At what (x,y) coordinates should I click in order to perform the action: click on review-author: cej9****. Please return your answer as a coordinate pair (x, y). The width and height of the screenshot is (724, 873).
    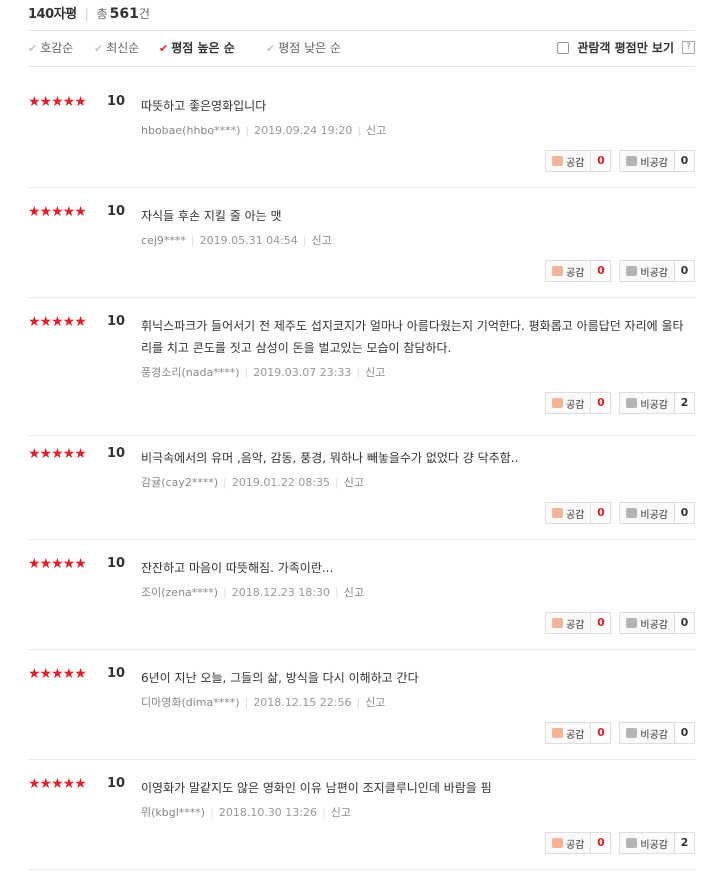
    Looking at the image, I should click on (163, 240).